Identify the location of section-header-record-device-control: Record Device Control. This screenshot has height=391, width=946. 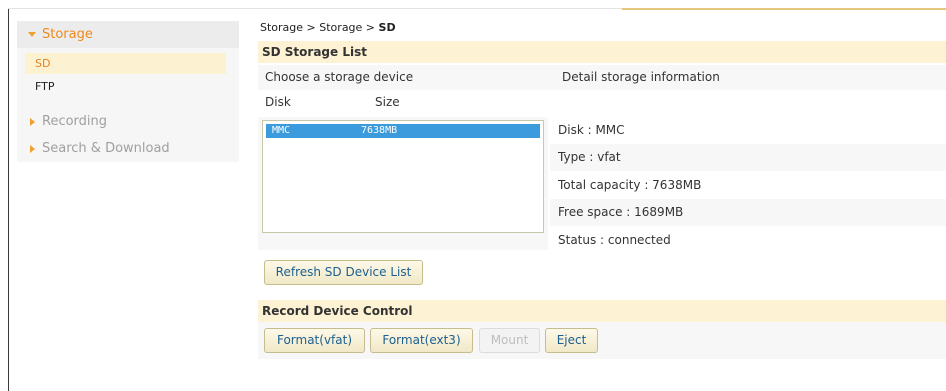
(602, 311).